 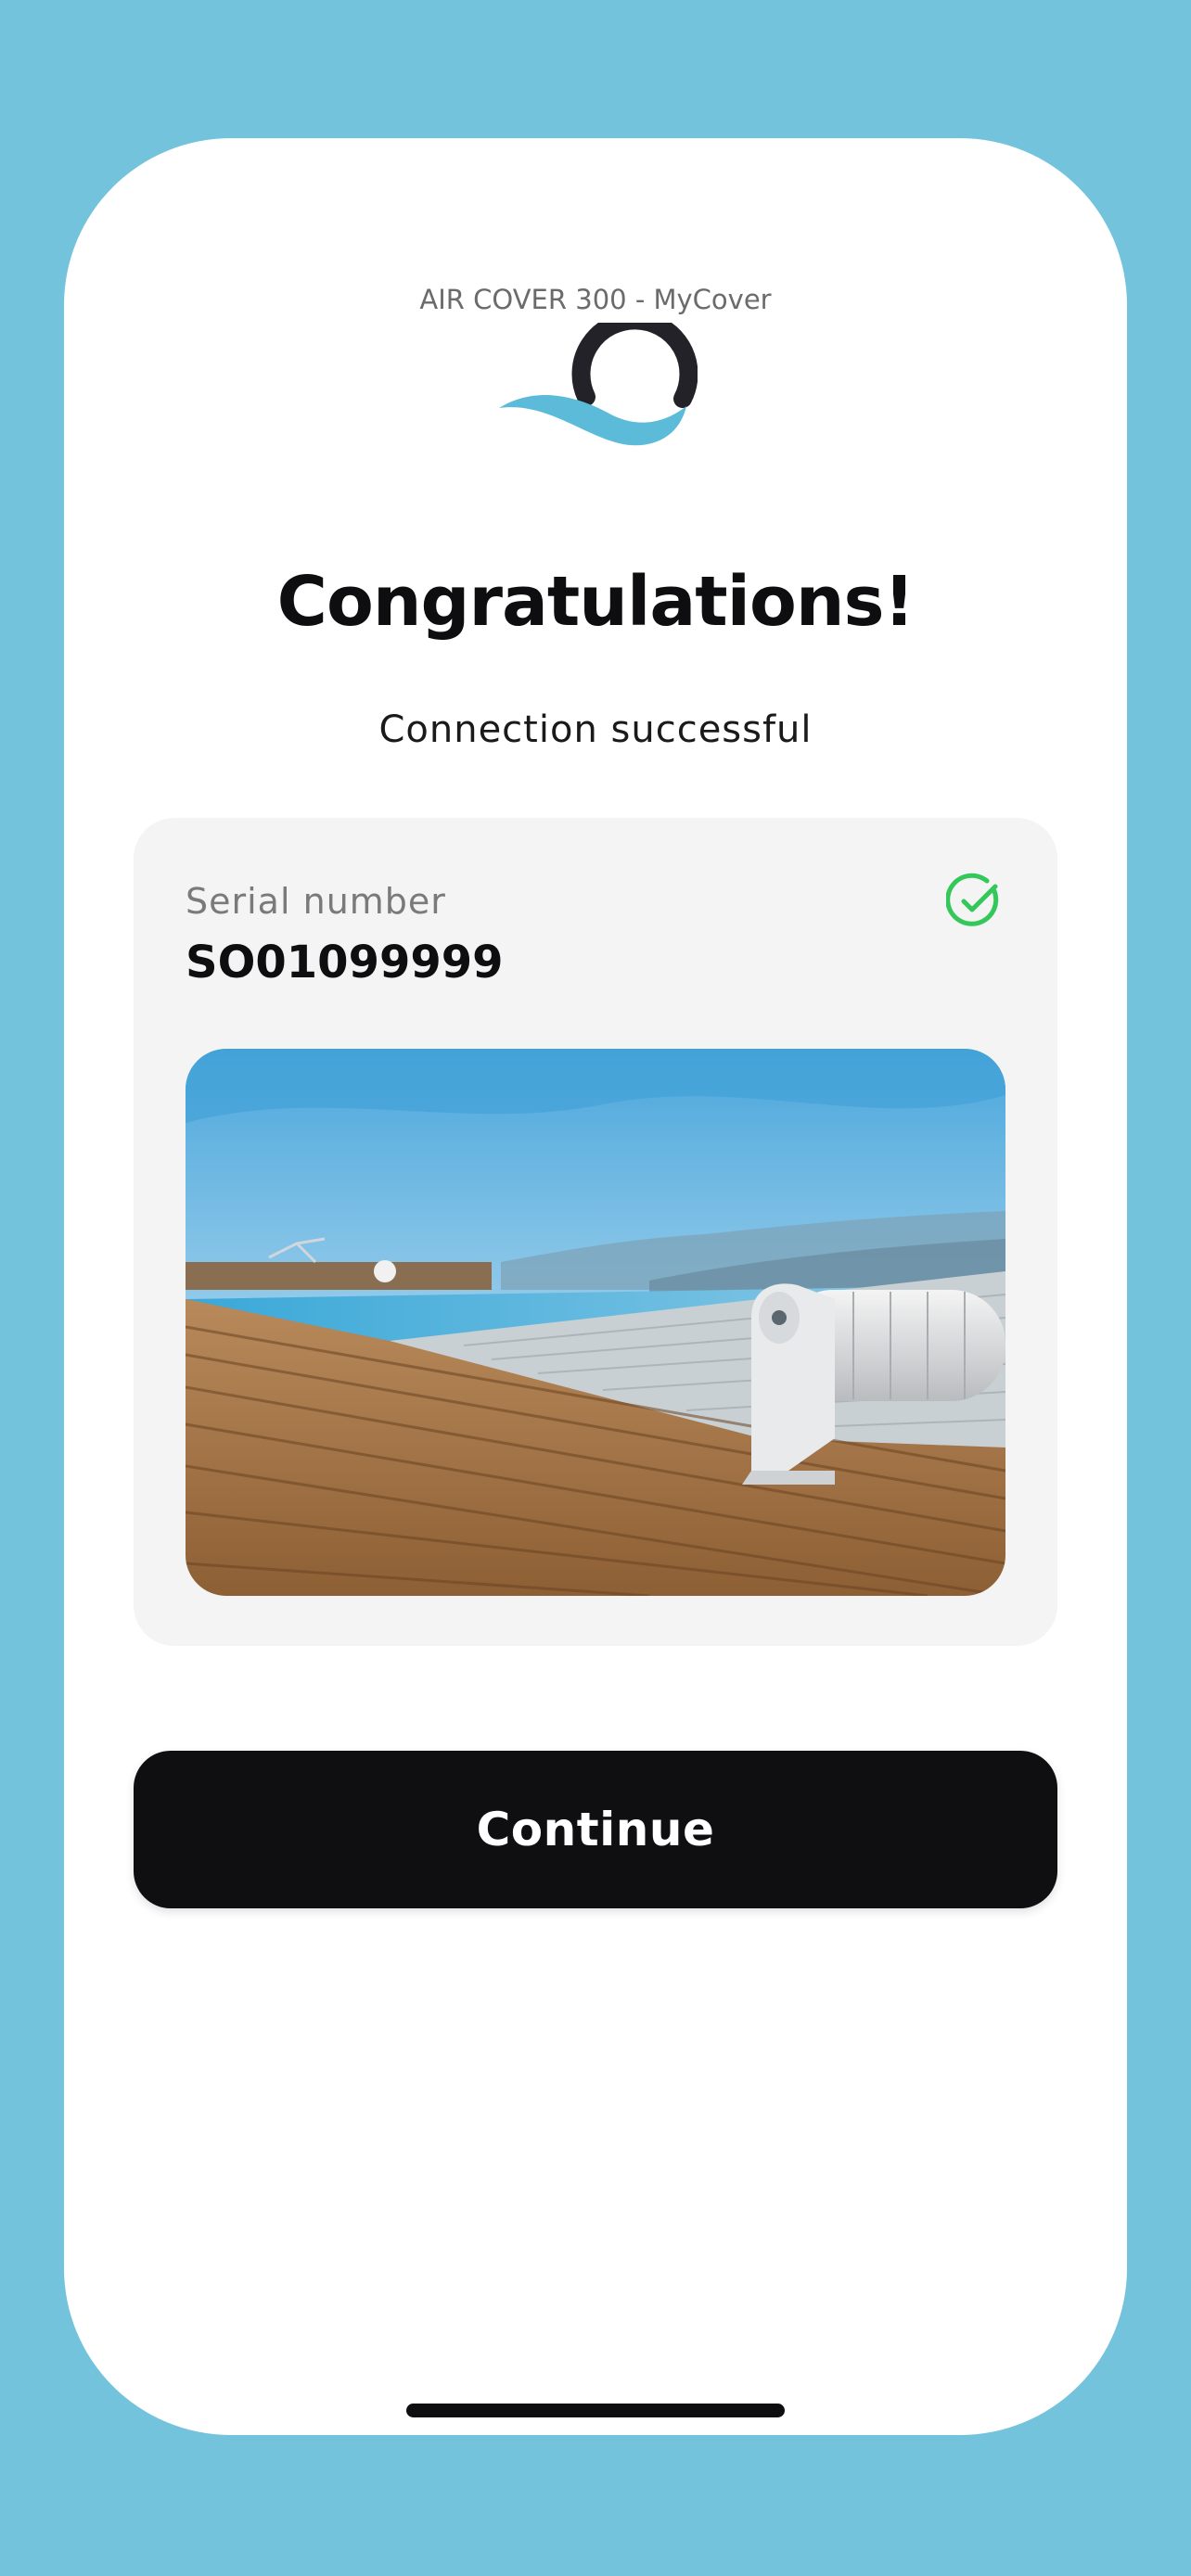 What do you see at coordinates (316, 901) in the screenshot?
I see `serial-number-label: Serial number` at bounding box center [316, 901].